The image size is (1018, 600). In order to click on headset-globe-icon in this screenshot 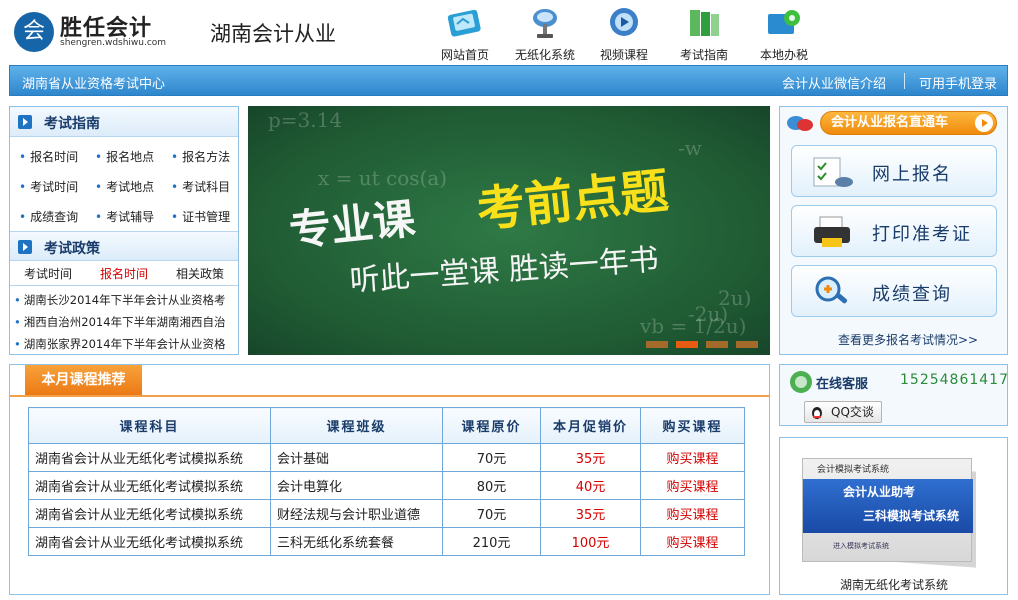, I will do `click(801, 382)`.